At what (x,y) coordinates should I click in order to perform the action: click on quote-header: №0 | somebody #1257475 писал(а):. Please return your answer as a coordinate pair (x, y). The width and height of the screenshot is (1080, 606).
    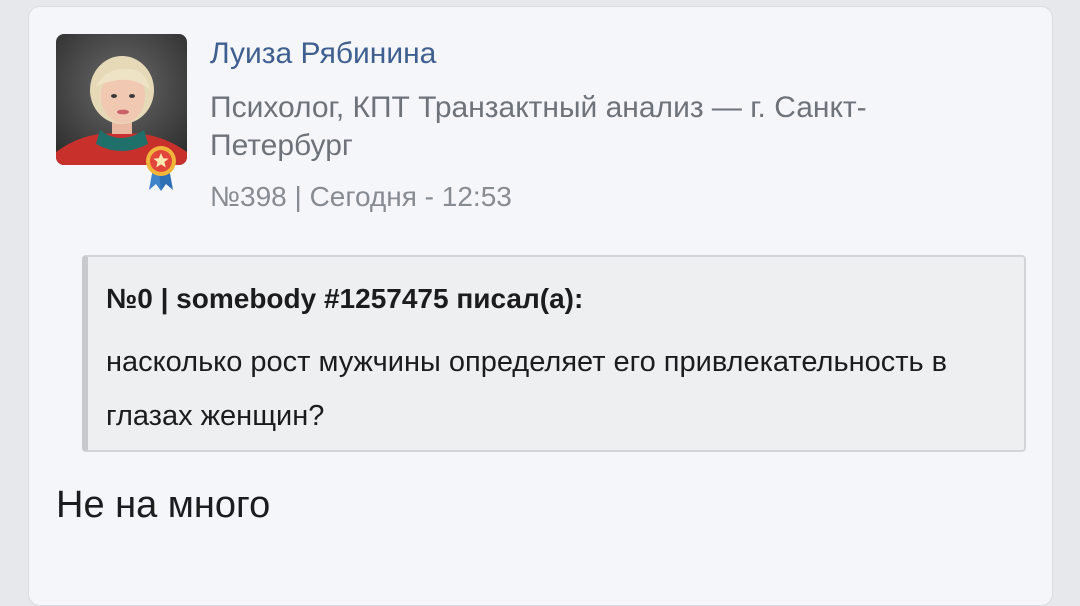
    Looking at the image, I should click on (344, 299).